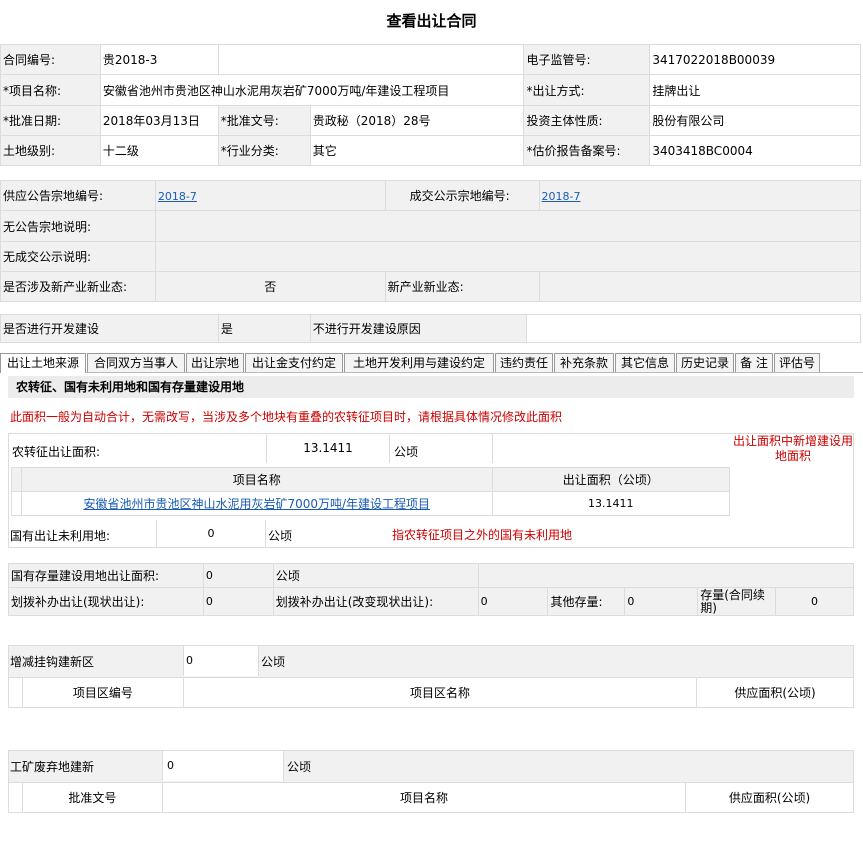 The image size is (863, 846). I want to click on link-col-area: 供应面积(公顷), so click(775, 692).